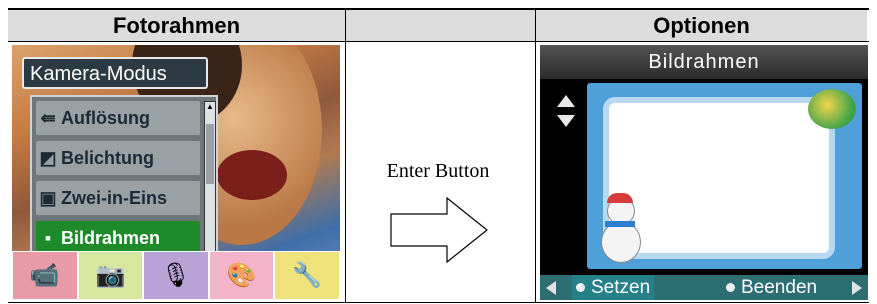 The width and height of the screenshot is (877, 304). What do you see at coordinates (345, 156) in the screenshot?
I see `table-column-divider-left` at bounding box center [345, 156].